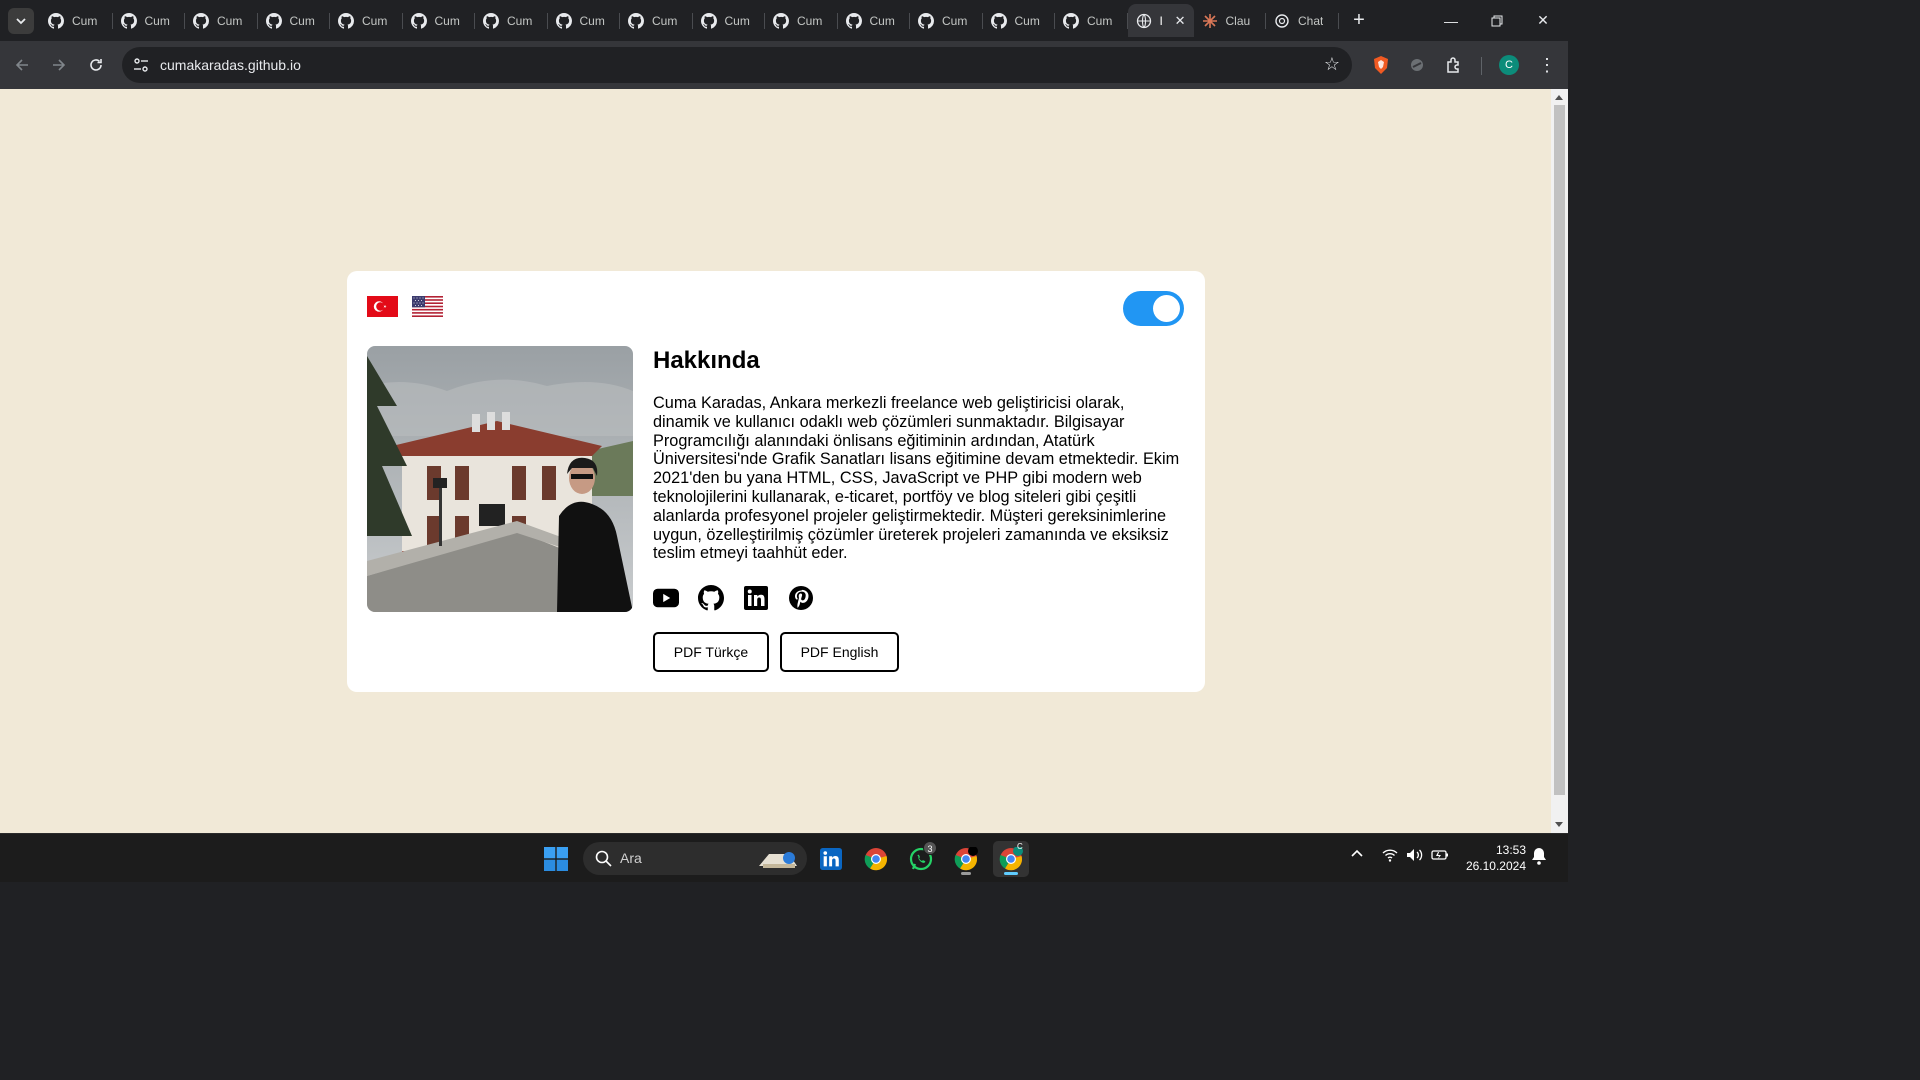 This screenshot has height=1080, width=1920. Describe the element at coordinates (427, 306) in the screenshot. I see `usa-flag` at that location.